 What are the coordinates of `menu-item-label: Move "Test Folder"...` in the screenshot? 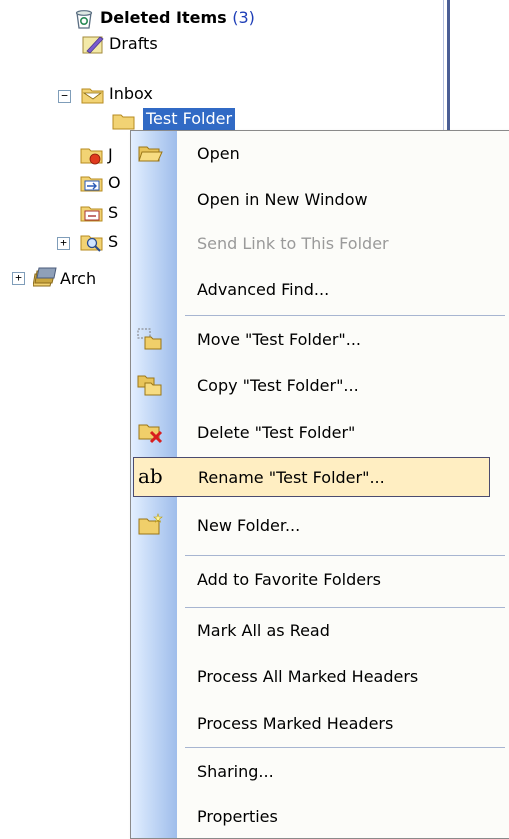 It's located at (279, 339).